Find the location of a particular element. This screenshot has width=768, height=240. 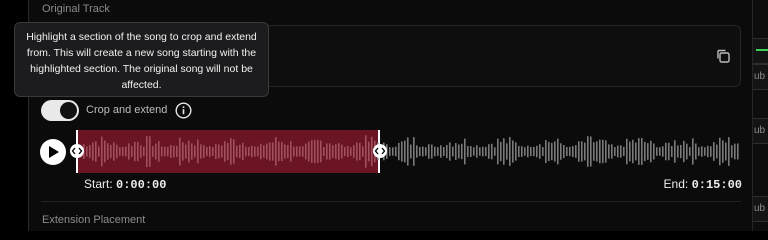

side-tab-label: ub is located at coordinates (760, 130).